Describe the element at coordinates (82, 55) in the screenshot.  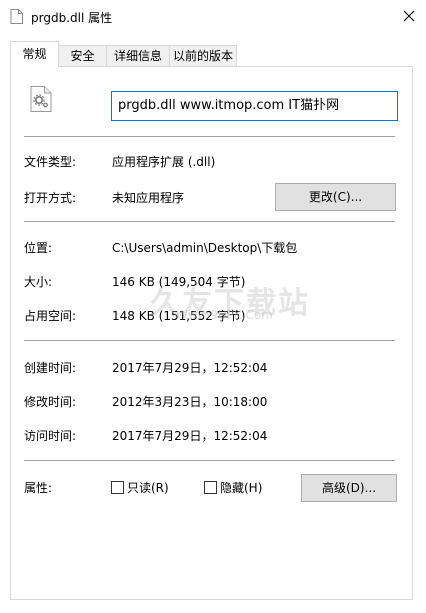
I see `tab-security: 安全` at that location.